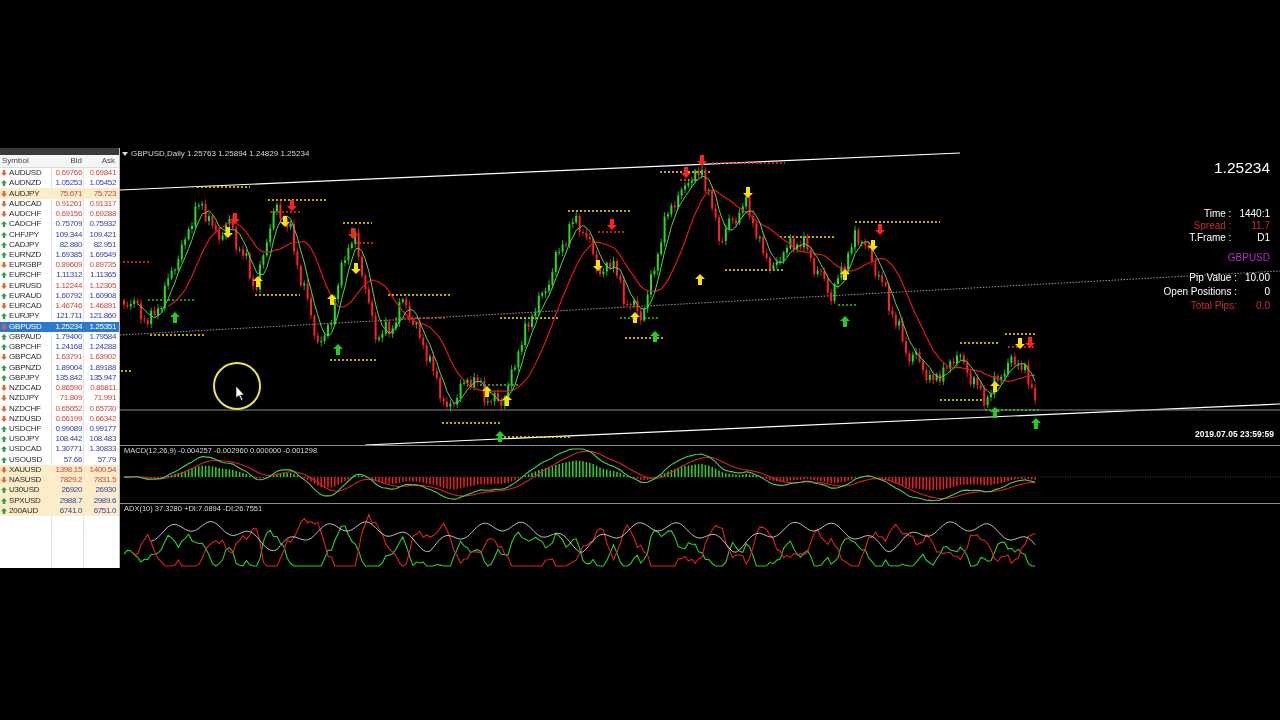  I want to click on info-value: 0.0, so click(1263, 306).